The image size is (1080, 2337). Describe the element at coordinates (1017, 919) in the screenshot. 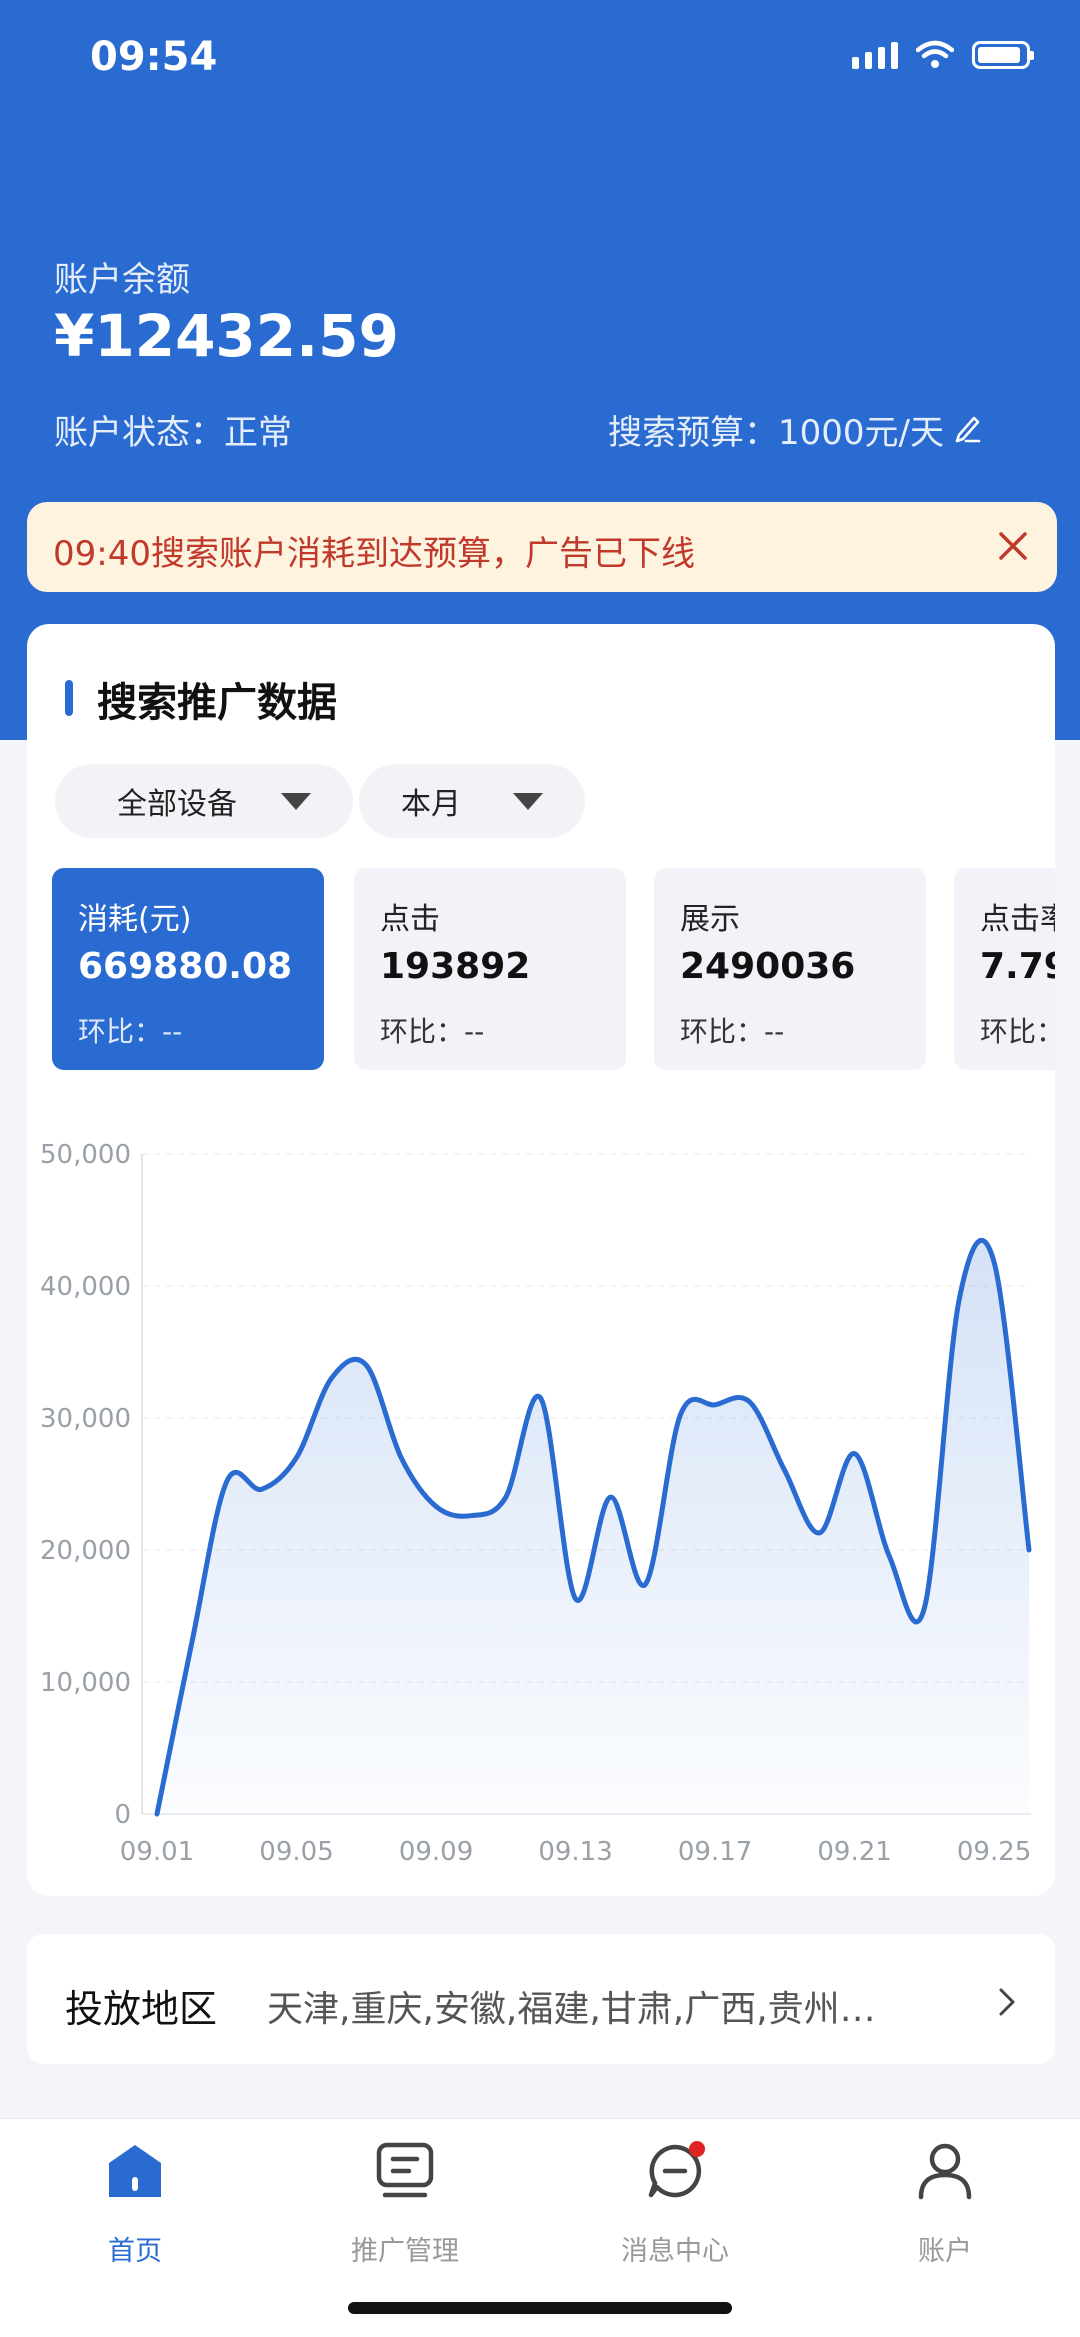

I see `metric-label: 点击率` at that location.